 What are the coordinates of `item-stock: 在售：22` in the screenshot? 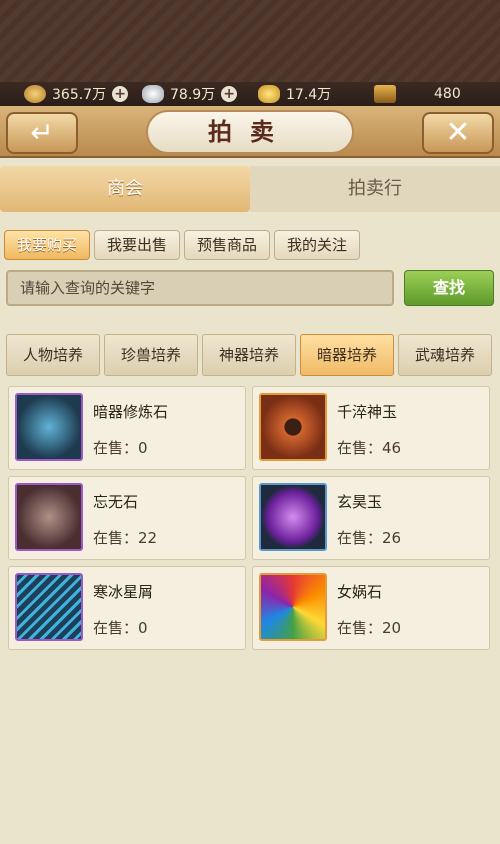 It's located at (125, 538).